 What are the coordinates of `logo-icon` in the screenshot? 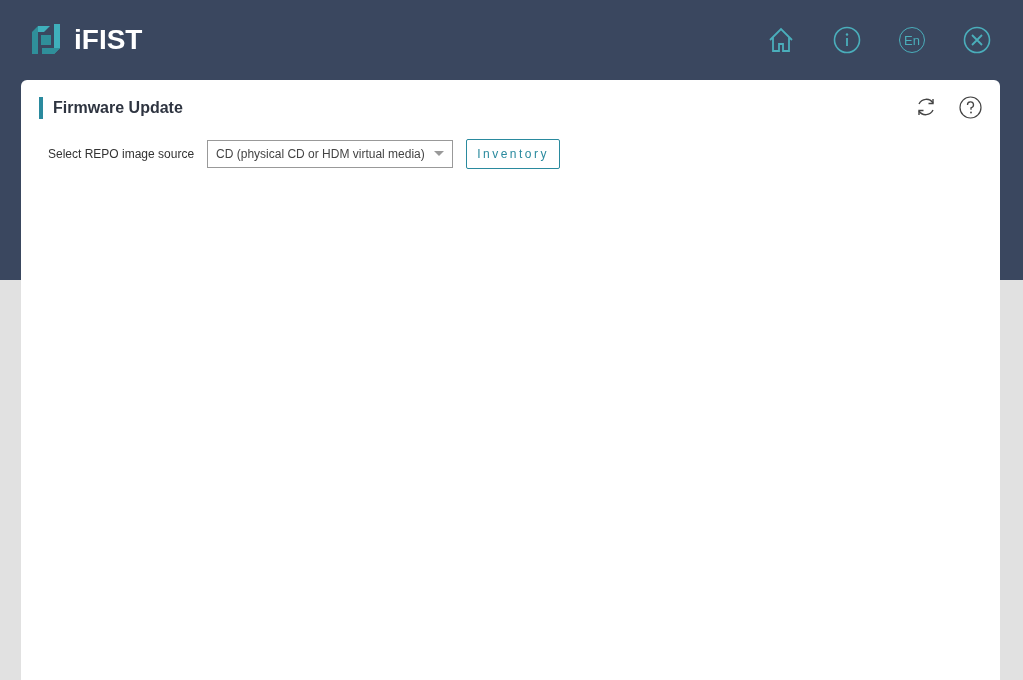 It's located at (46, 40).